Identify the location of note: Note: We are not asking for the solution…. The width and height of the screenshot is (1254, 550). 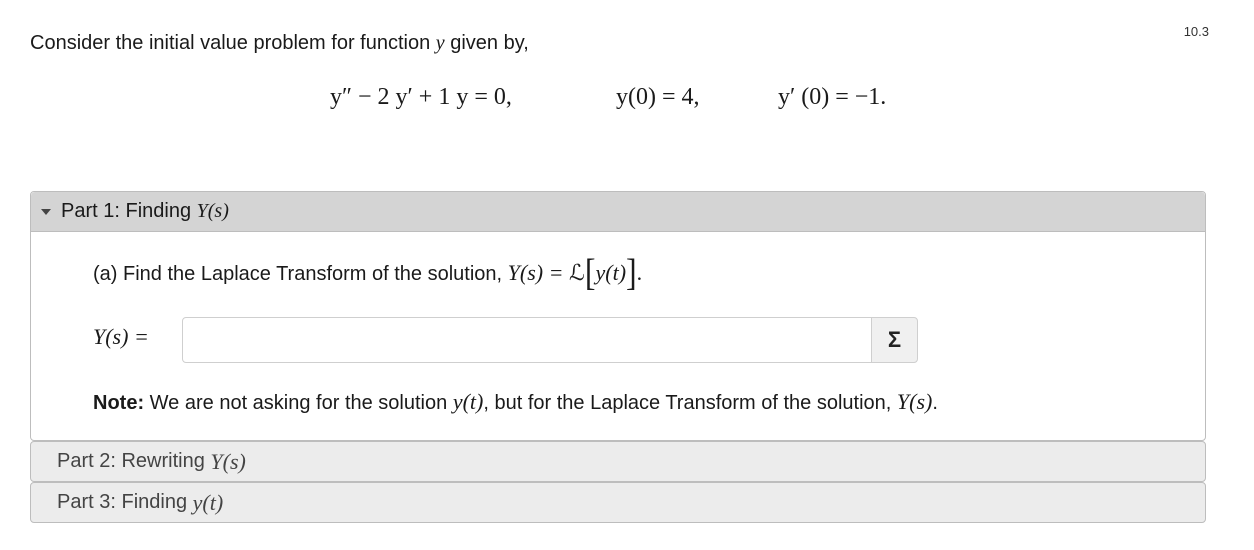
(515, 402).